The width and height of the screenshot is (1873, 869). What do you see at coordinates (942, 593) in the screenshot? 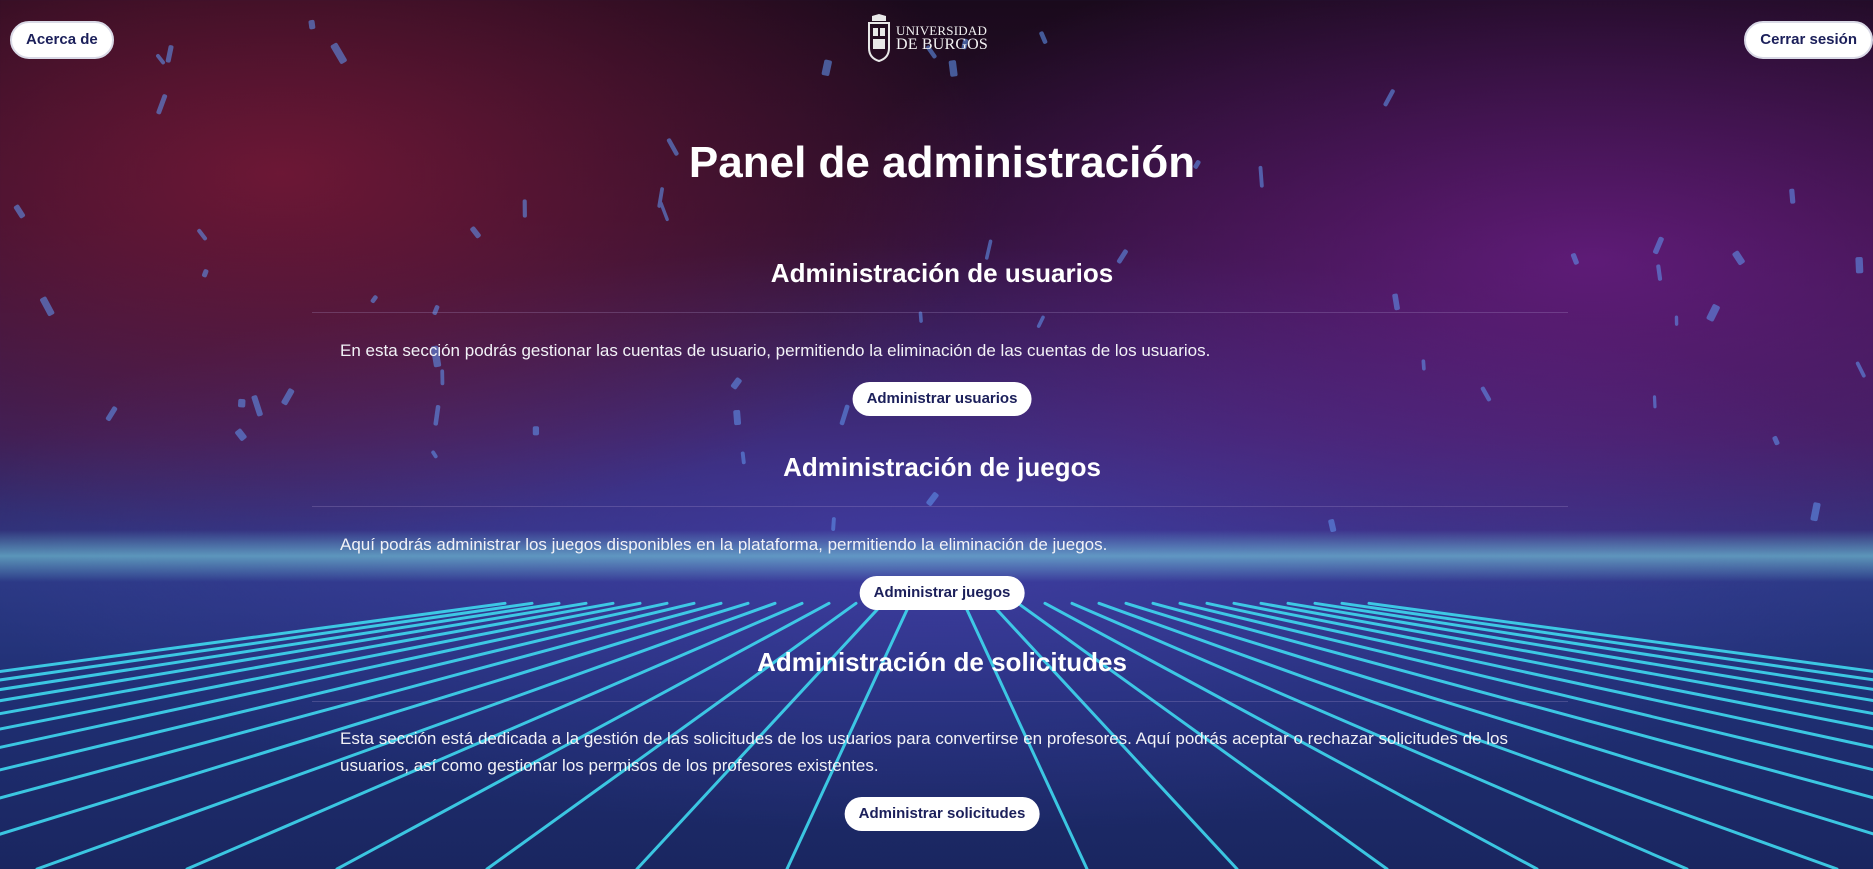
I see `manage-games-button: Administrar juegos` at bounding box center [942, 593].